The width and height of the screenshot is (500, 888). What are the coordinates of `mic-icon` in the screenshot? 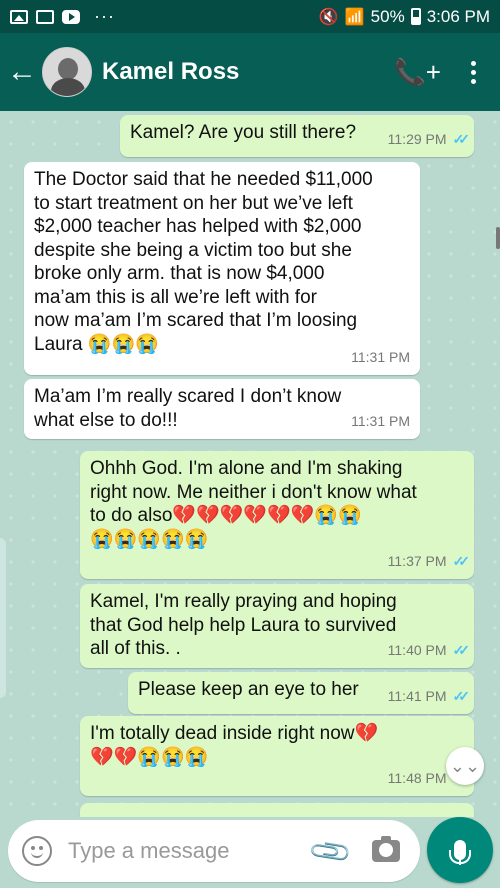 It's located at (460, 852).